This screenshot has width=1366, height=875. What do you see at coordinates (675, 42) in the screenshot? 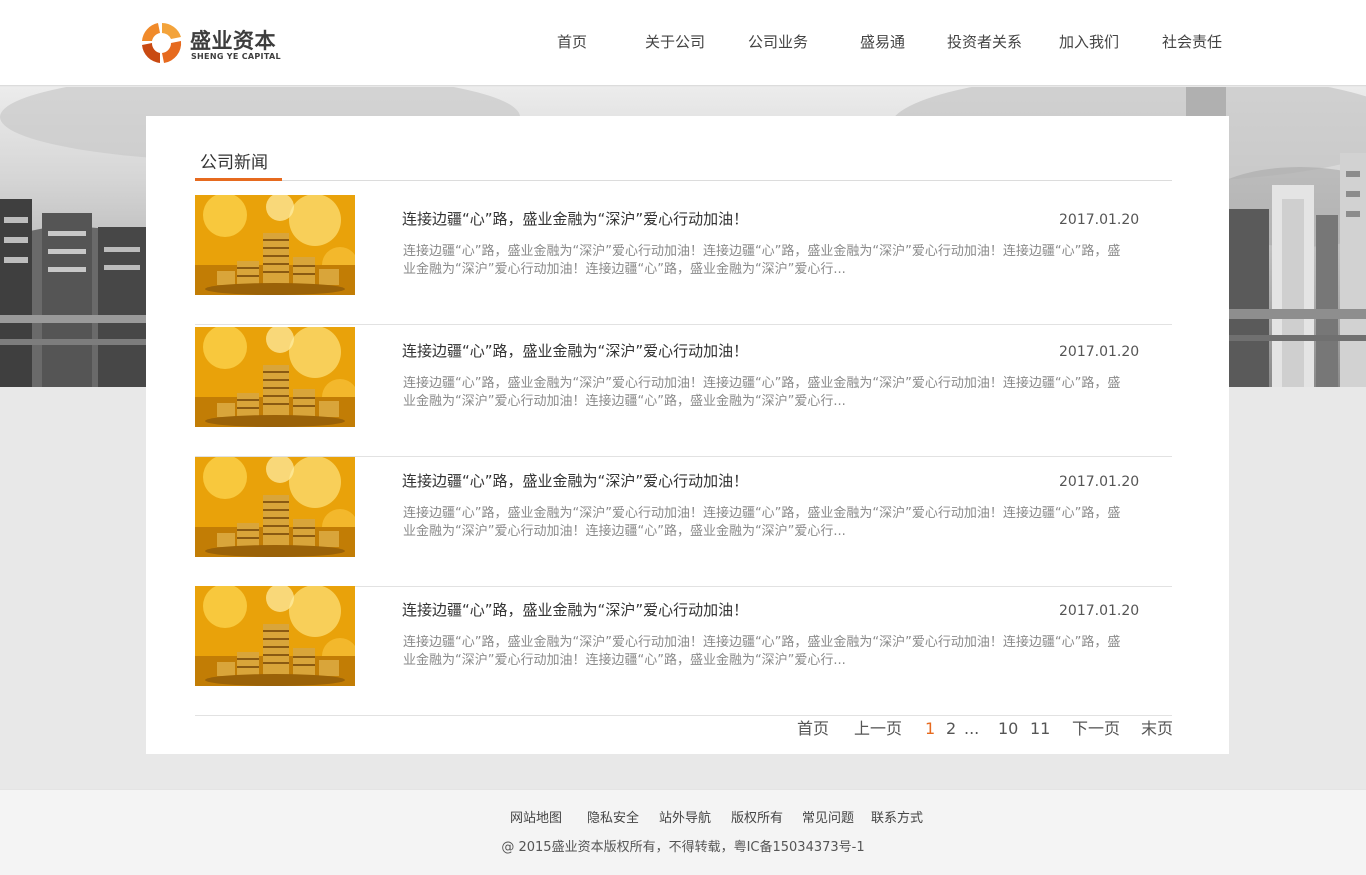
I see `nav-item-about: 关于公司` at bounding box center [675, 42].